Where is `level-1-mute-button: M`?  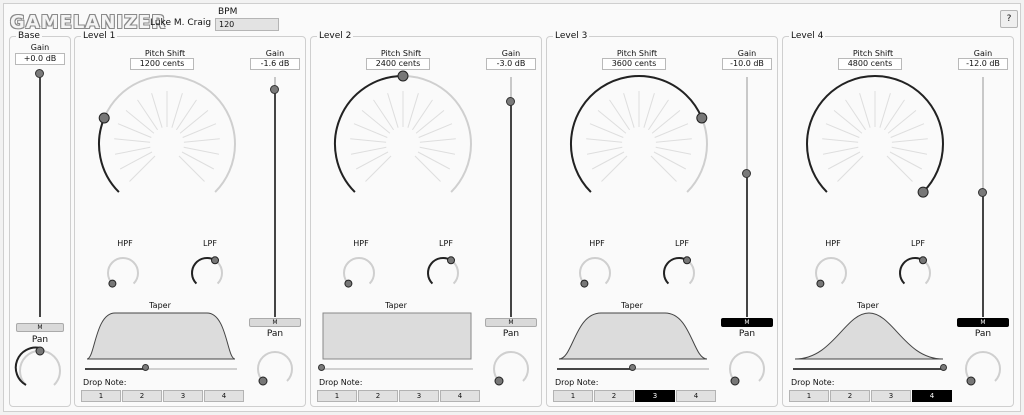
level-1-mute-button: M is located at coordinates (275, 322).